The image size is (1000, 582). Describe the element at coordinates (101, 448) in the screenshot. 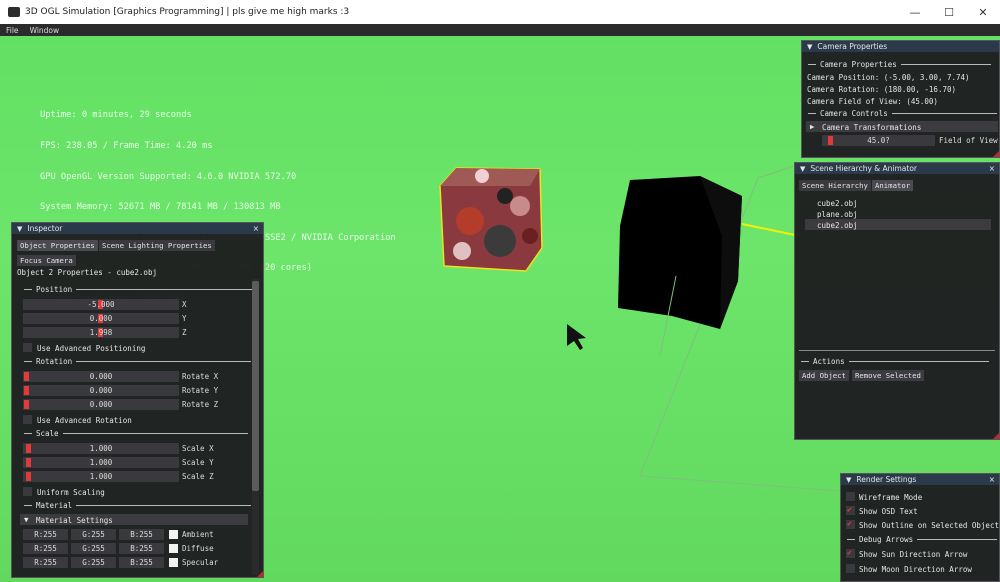

I see `scale-x-field: 1.000` at that location.